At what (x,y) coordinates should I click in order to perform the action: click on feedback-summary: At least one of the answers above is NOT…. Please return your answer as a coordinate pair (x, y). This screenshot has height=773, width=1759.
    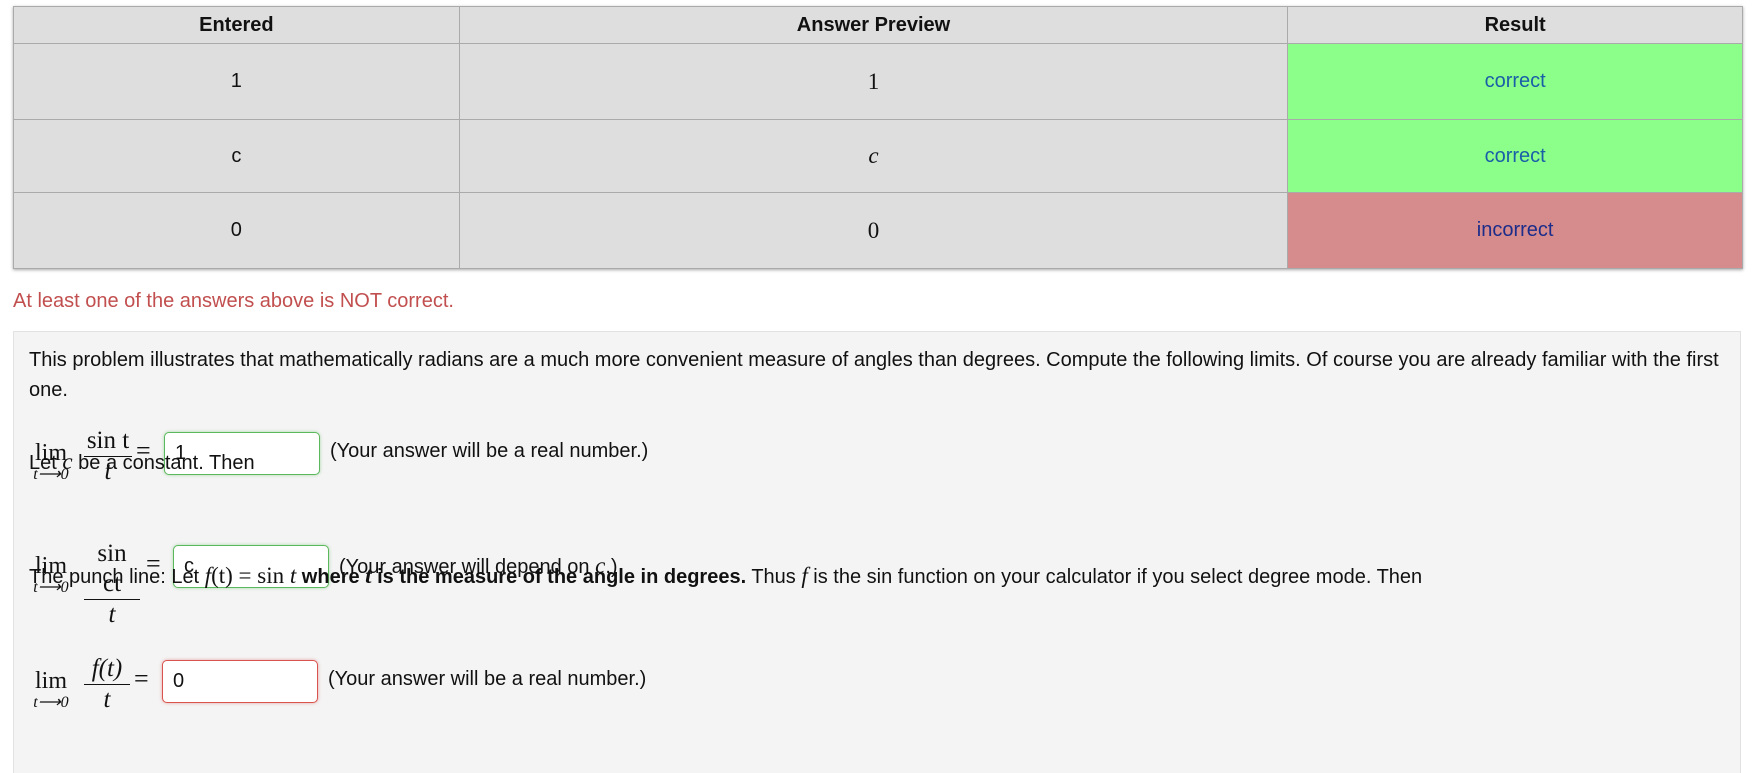
    Looking at the image, I should click on (233, 301).